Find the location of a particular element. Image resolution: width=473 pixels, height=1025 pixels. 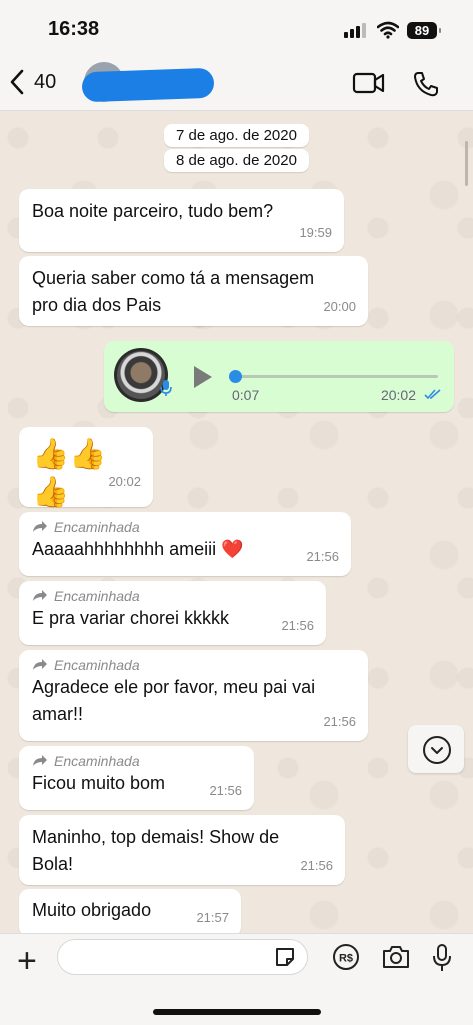

message-time: 20:00 is located at coordinates (339, 306).